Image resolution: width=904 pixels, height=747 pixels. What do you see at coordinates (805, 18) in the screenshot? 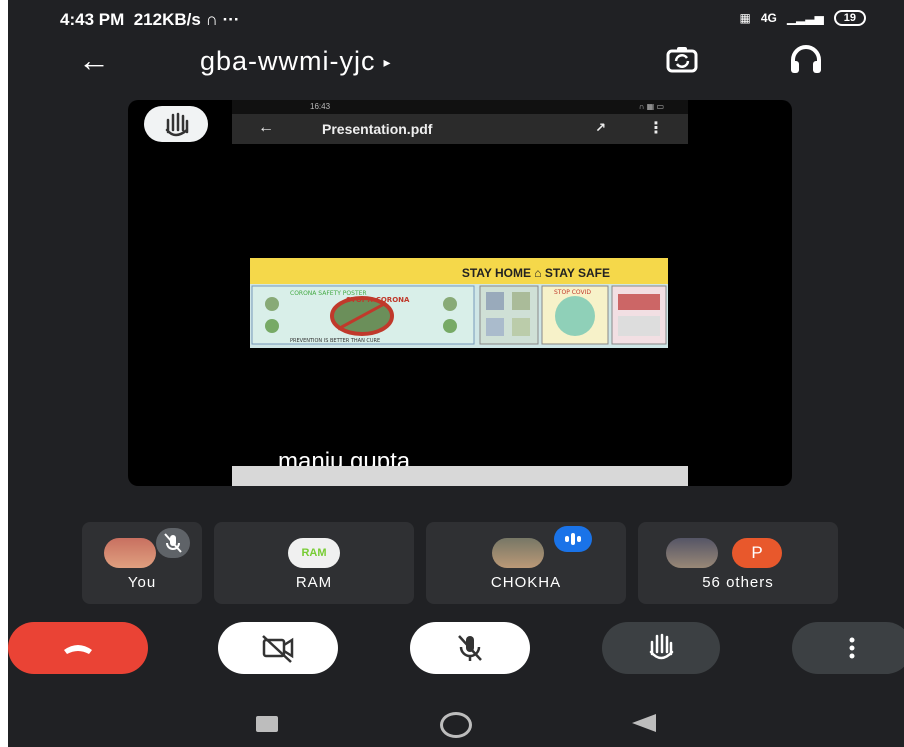
I see `signal-icon: ▁▂▃▅` at bounding box center [805, 18].